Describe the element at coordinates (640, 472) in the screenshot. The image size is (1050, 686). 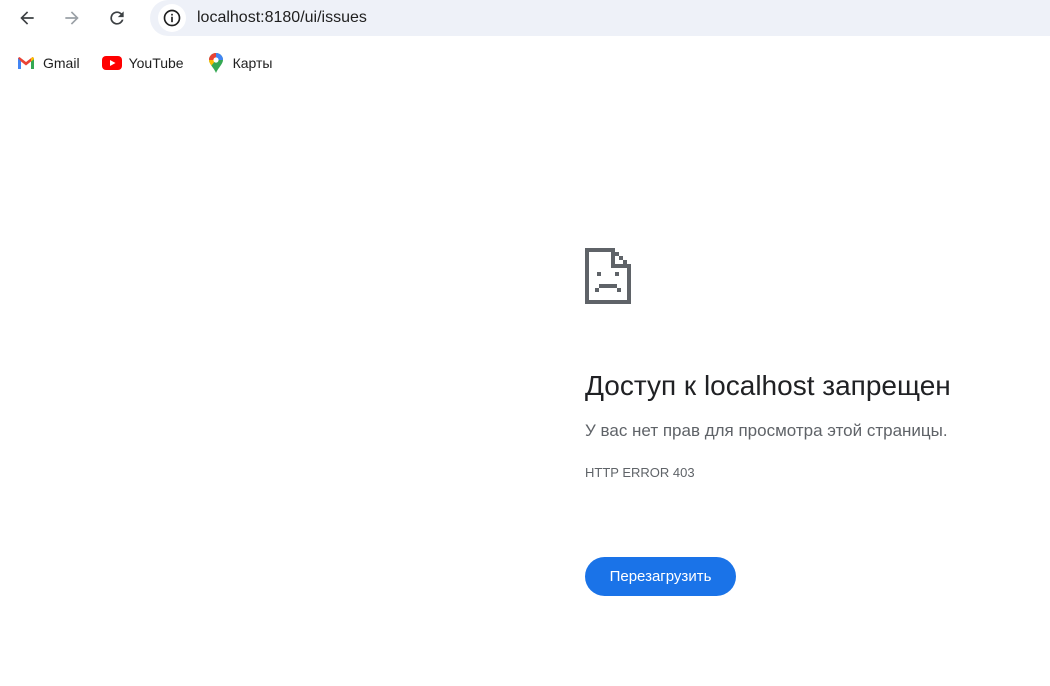
I see `error-code: HTTP ERROR 403` at that location.